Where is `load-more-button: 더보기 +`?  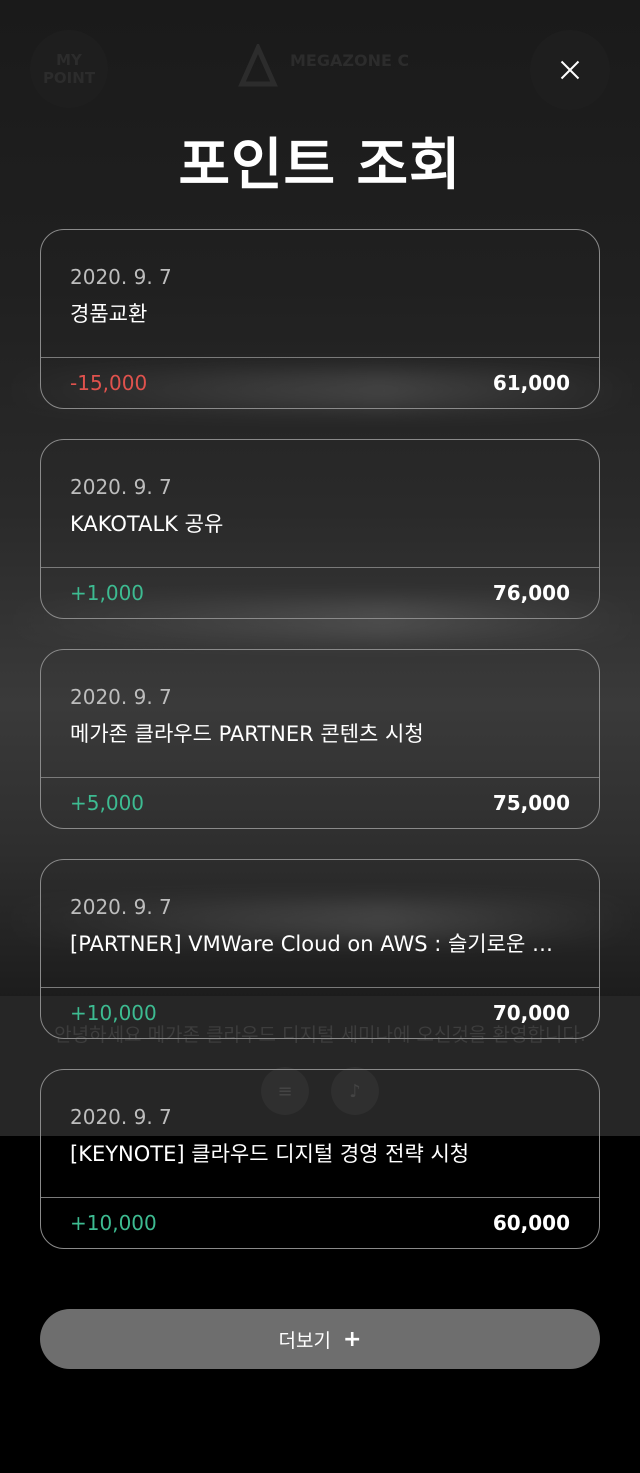 load-more-button: 더보기 + is located at coordinates (320, 1339).